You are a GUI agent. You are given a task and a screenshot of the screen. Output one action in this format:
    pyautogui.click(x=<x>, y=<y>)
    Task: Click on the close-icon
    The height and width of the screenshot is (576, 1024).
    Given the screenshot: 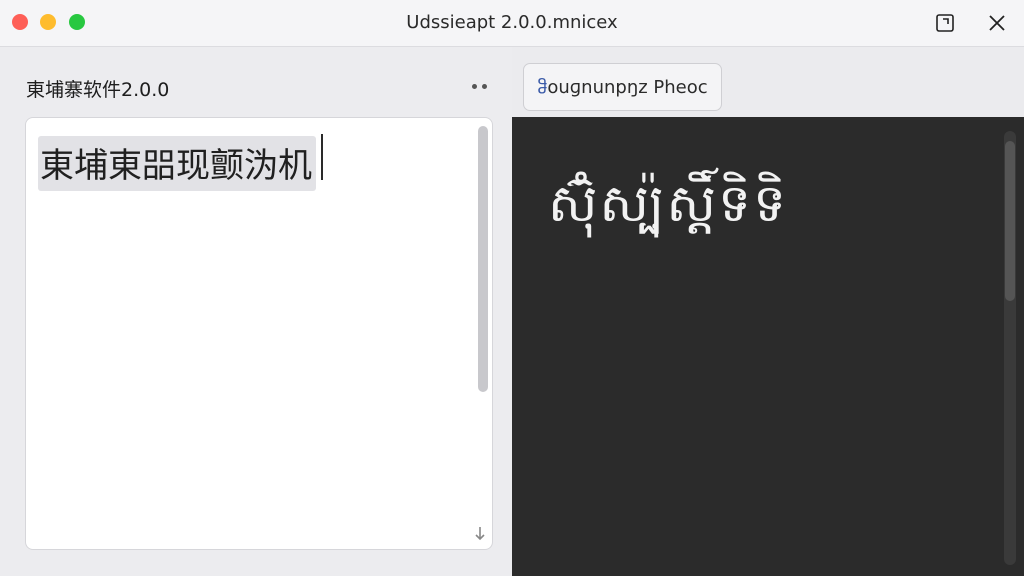 What is the action you would take?
    pyautogui.click(x=997, y=23)
    